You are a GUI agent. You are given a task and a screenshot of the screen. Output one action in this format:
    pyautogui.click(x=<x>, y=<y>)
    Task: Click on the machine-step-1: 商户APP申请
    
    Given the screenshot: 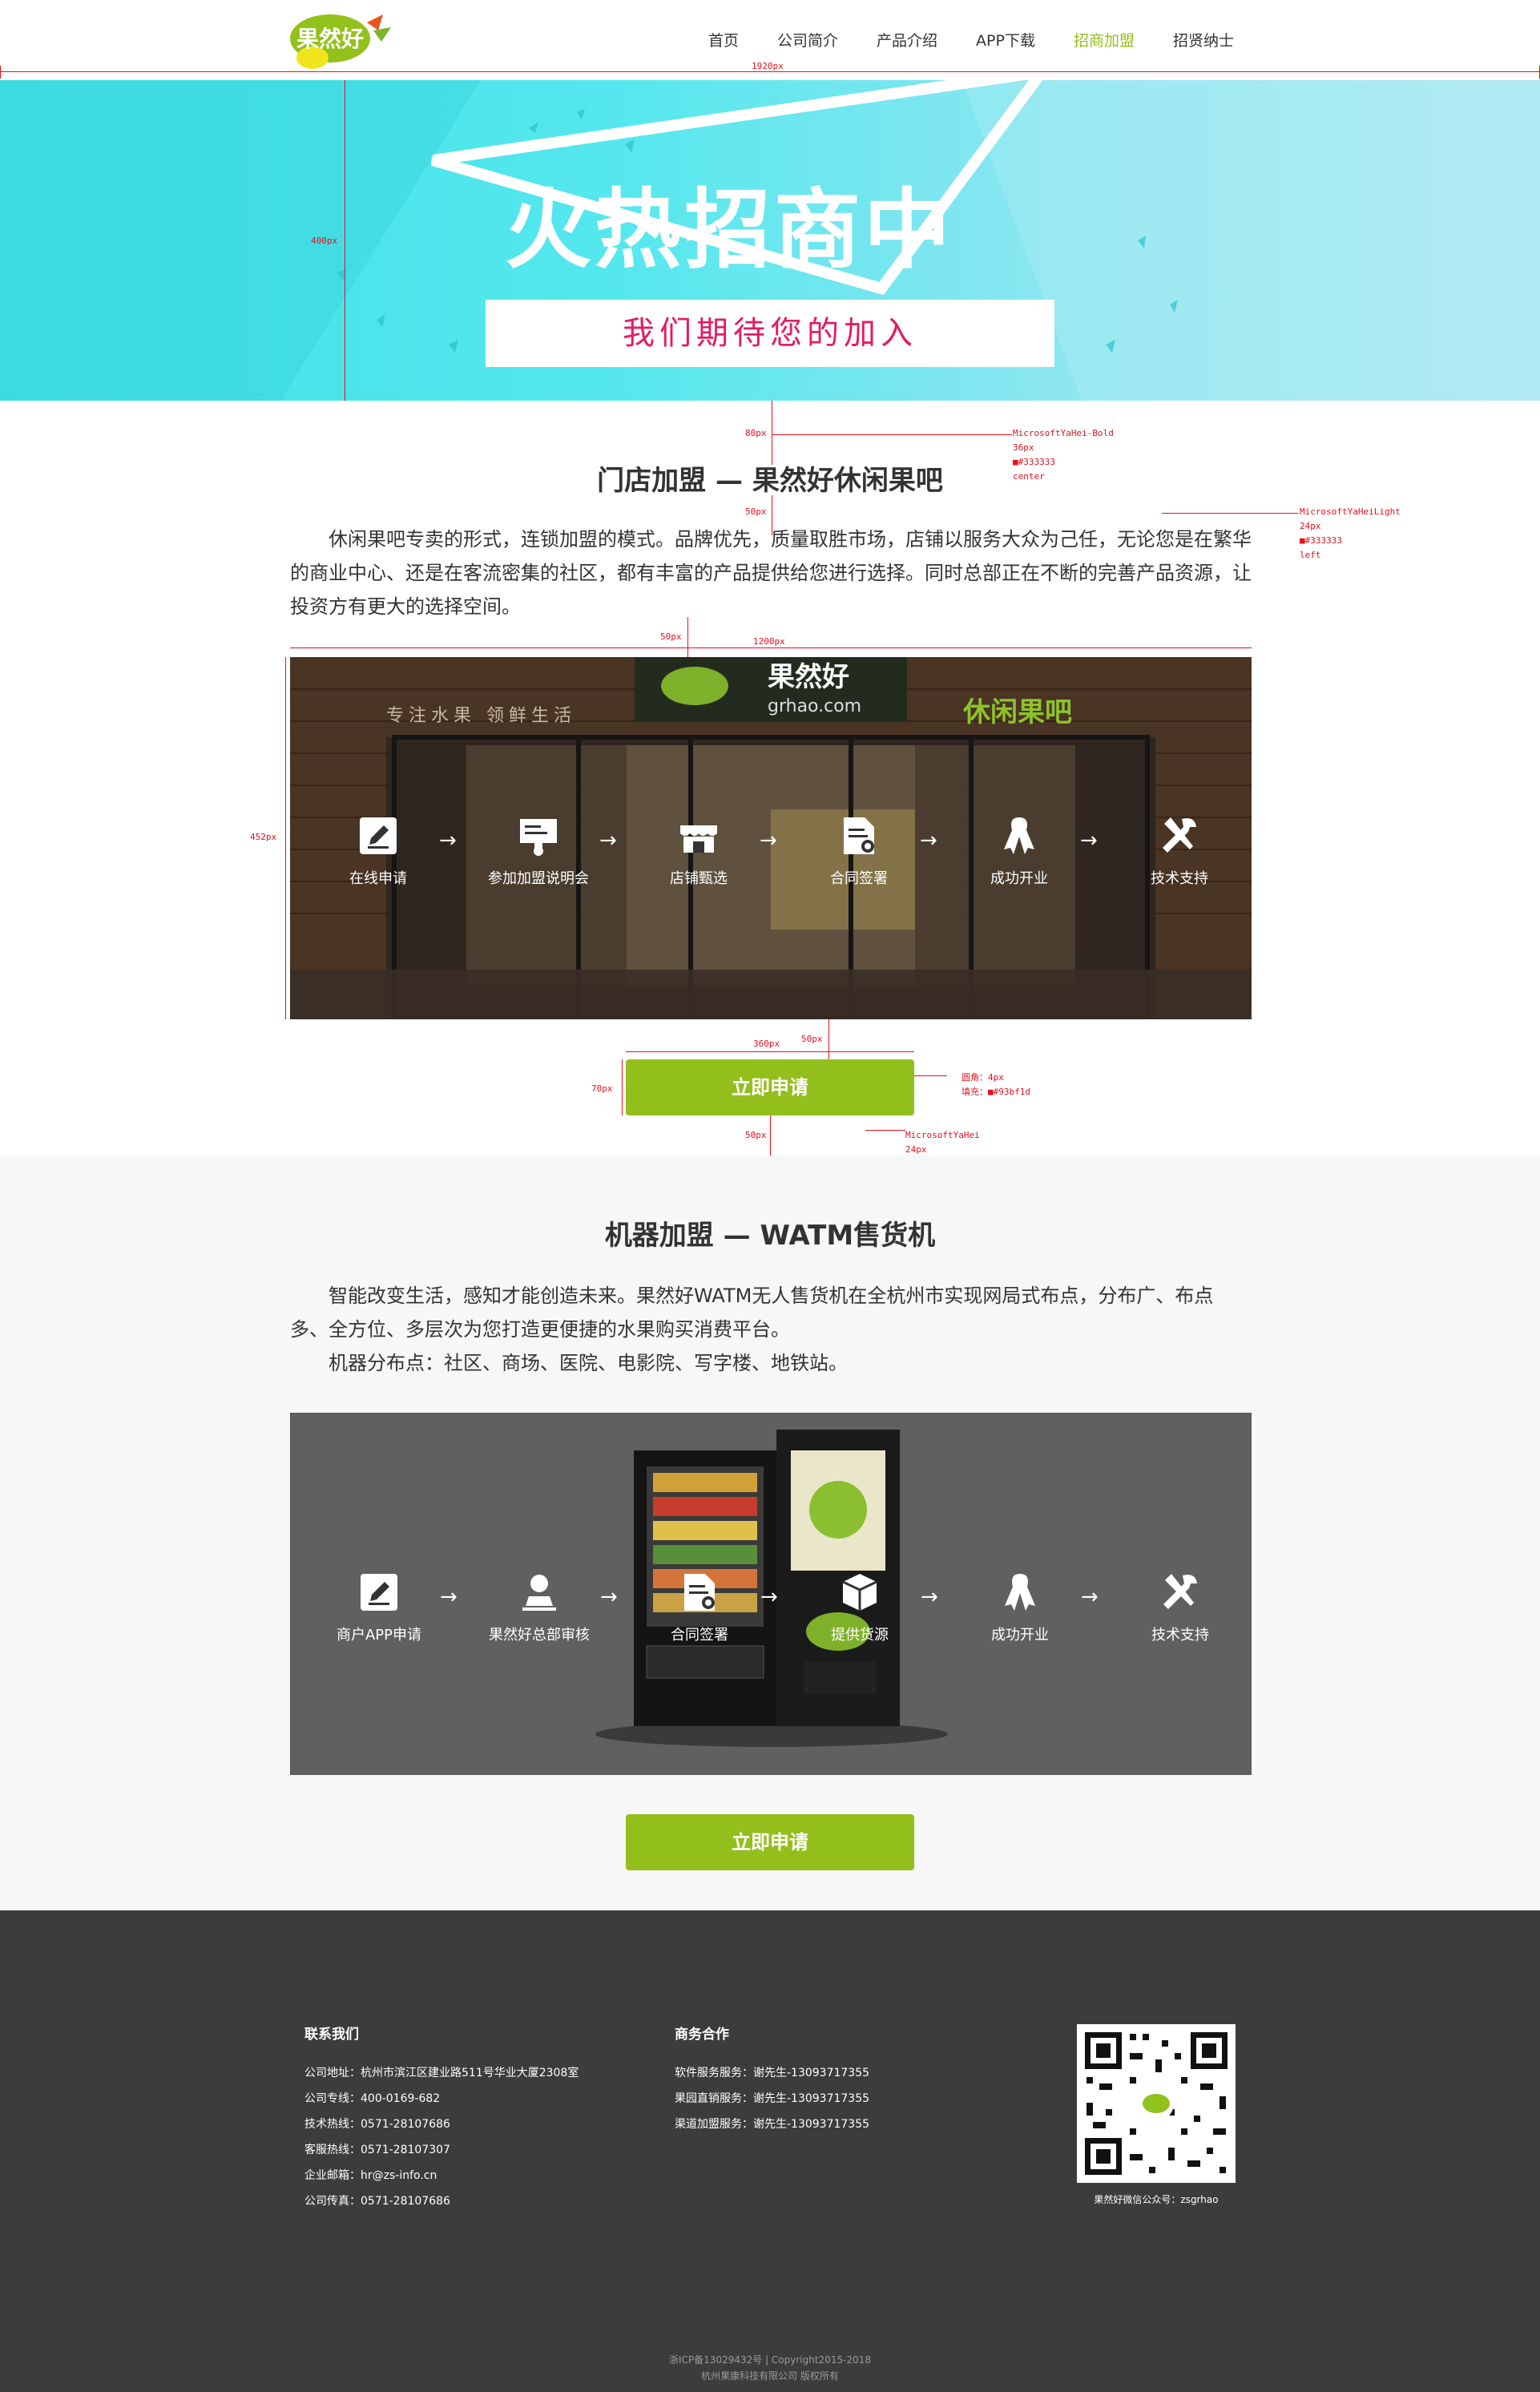 What is the action you would take?
    pyautogui.click(x=379, y=1608)
    